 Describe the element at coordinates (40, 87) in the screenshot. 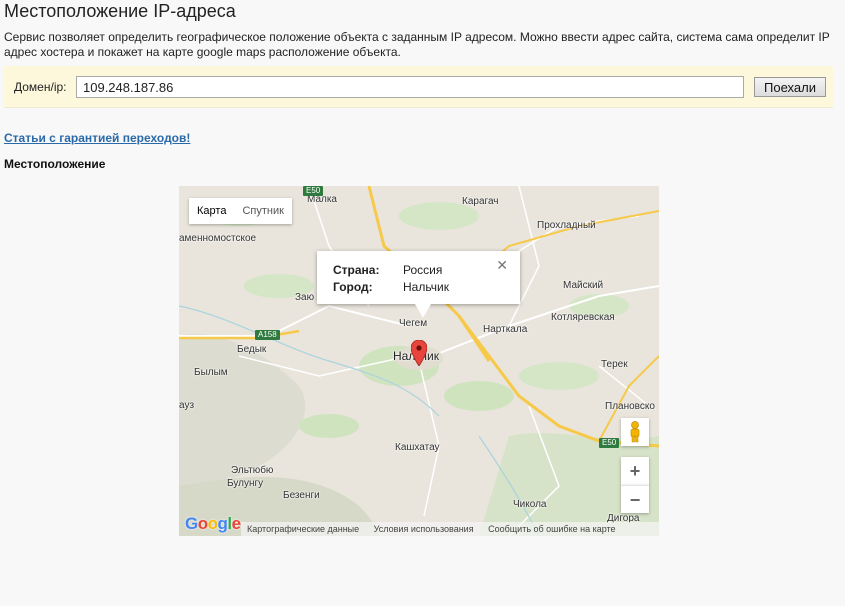

I see `domain-label: Домен/ip:` at that location.